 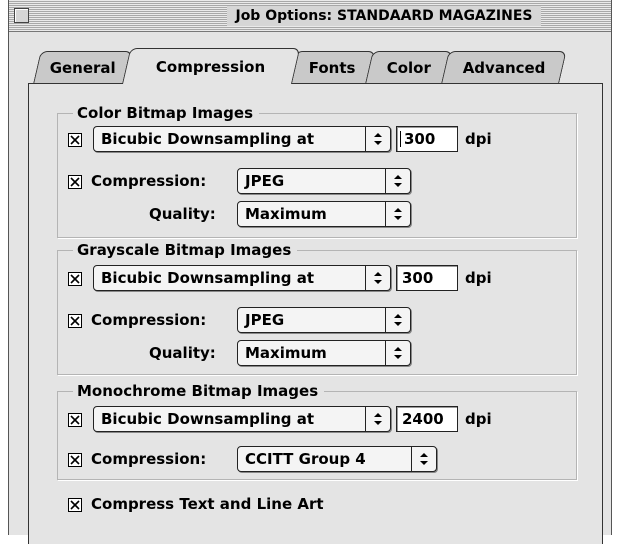 I want to click on mono-resolution-input: 2400, so click(x=427, y=419).